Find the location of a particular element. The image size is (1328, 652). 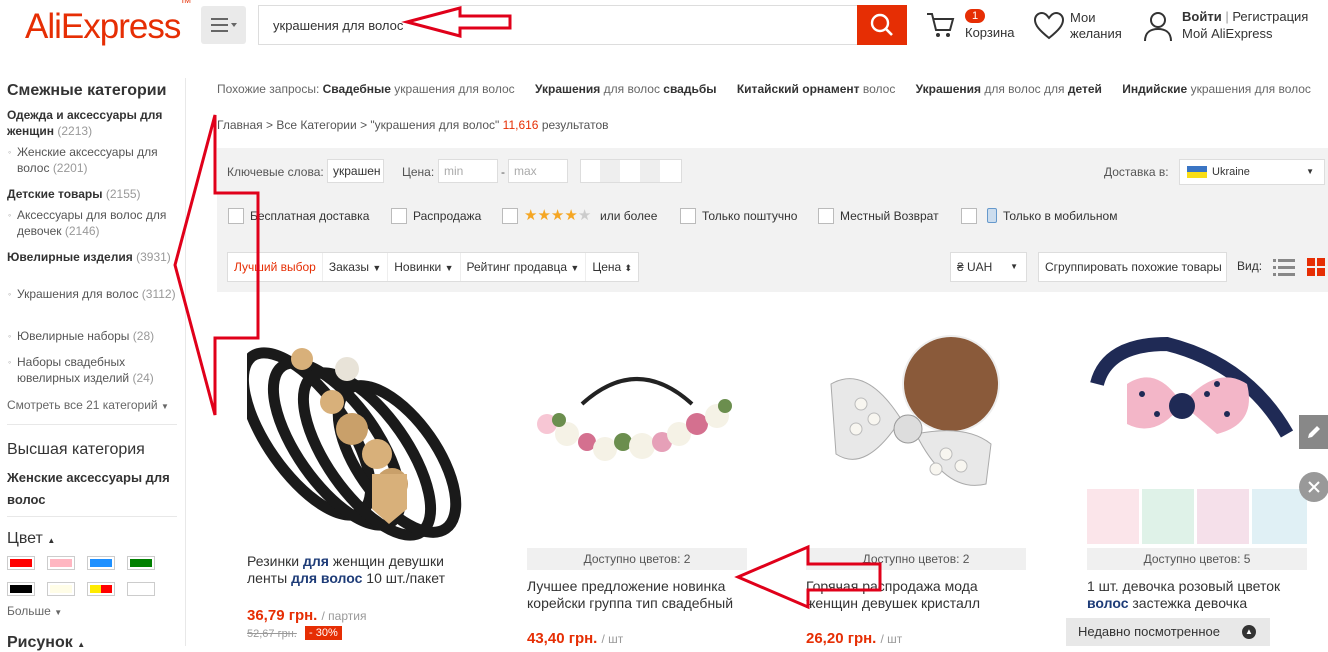

product-image-pearl-bow is located at coordinates (916, 434).